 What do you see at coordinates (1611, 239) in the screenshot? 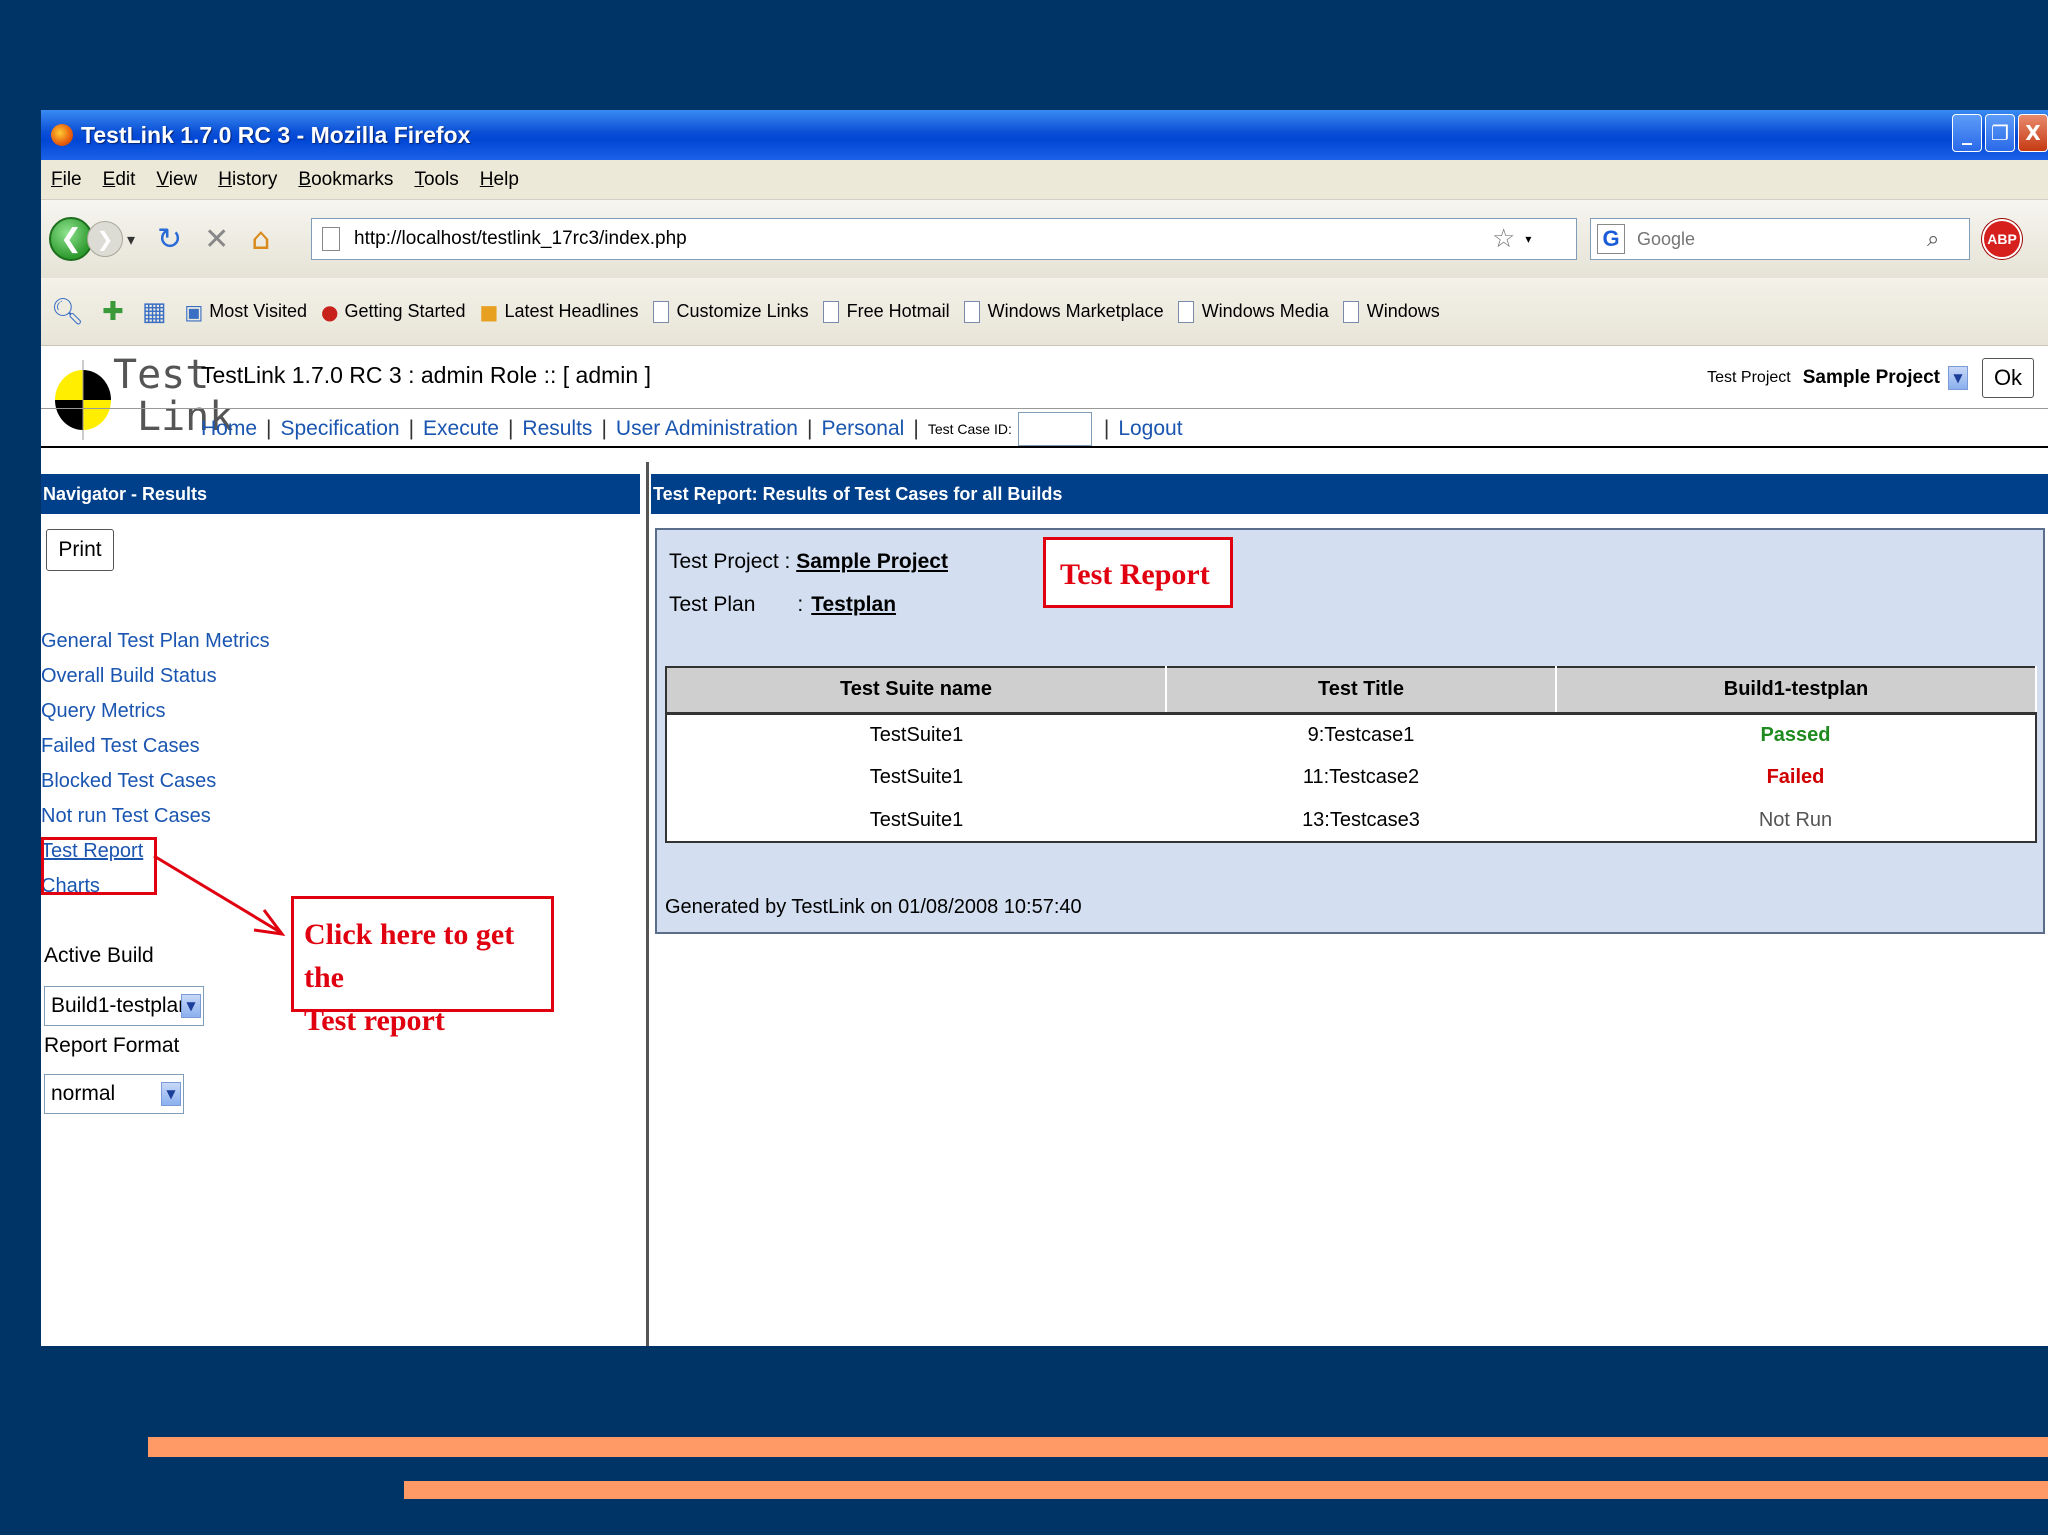
I see `google-icon: G` at bounding box center [1611, 239].